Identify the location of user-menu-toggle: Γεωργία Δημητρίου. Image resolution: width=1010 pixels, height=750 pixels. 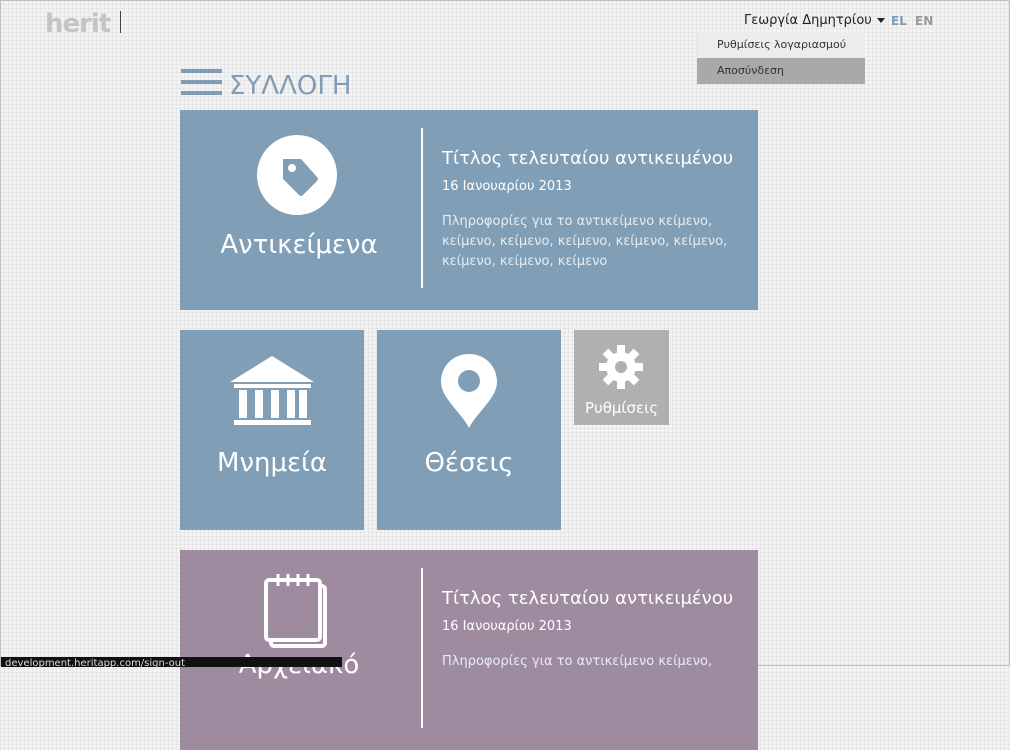
(814, 20).